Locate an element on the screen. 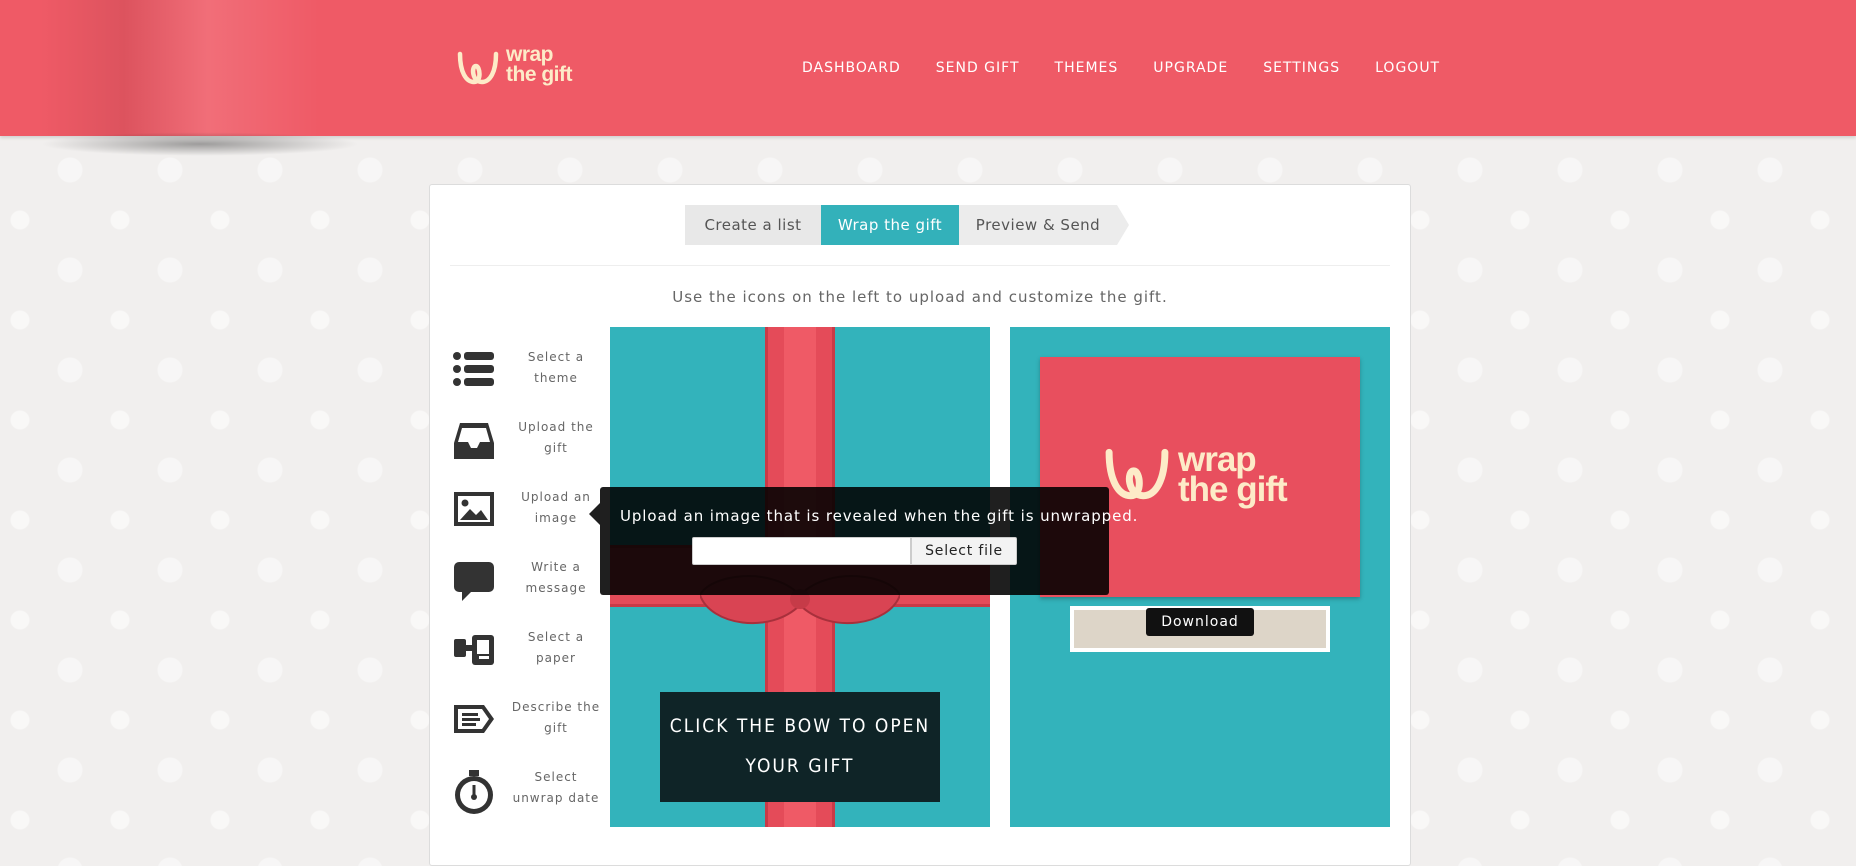 This screenshot has width=1856, height=866. tool-select-unwrap-date: Select unwrap date is located at coordinates (525, 789).